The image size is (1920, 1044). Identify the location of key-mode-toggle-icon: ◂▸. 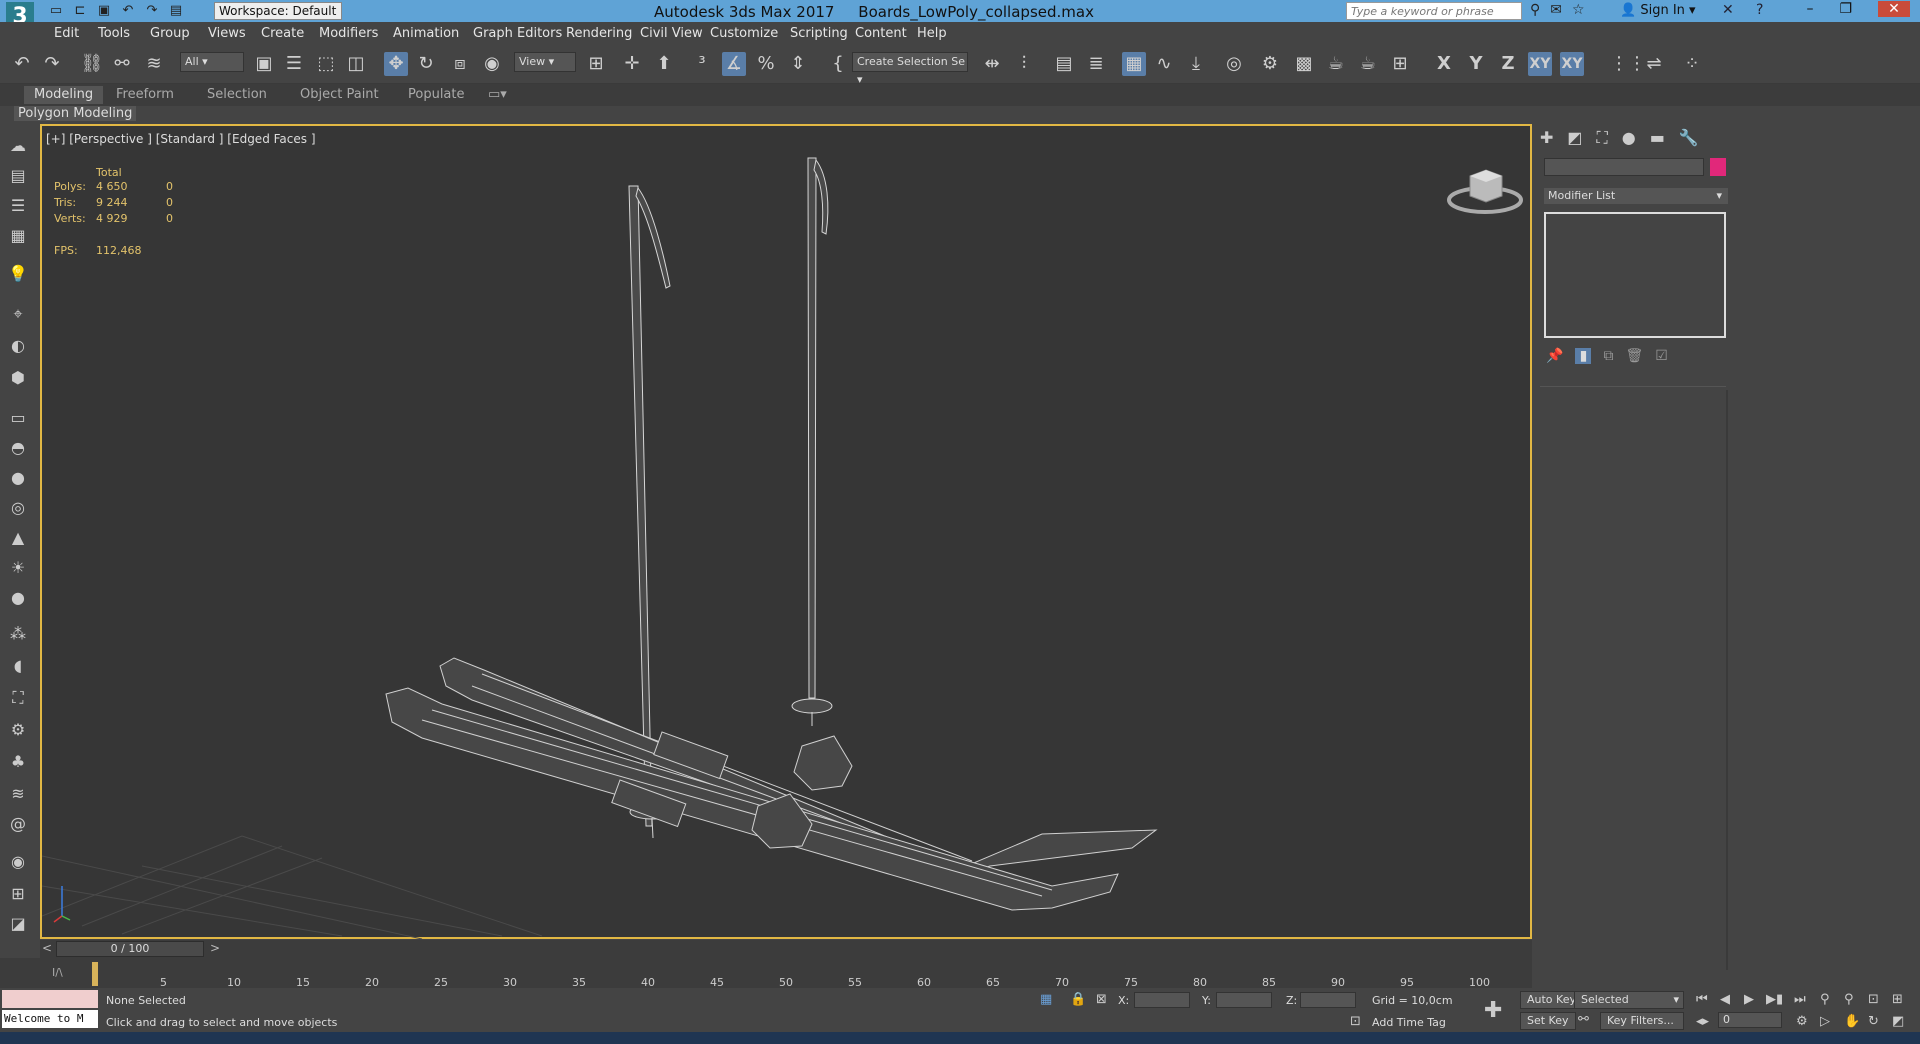
(1702, 1021).